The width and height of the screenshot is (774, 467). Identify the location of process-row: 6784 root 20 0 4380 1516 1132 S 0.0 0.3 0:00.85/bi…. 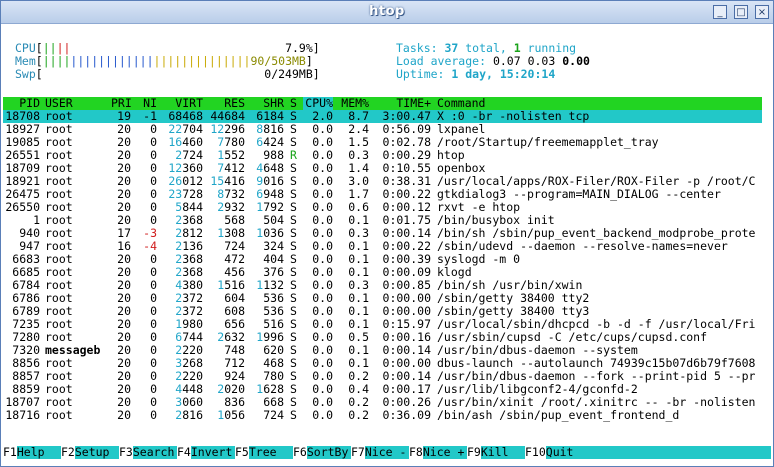
(382, 285).